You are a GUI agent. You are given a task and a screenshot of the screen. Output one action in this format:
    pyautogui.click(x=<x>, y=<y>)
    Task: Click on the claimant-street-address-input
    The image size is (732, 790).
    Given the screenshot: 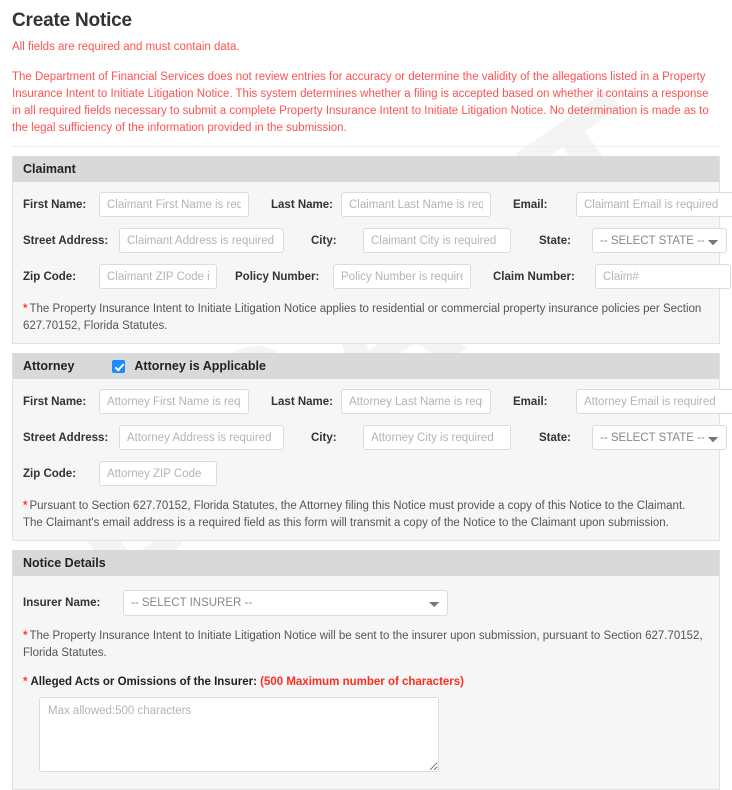 What is the action you would take?
    pyautogui.click(x=201, y=240)
    